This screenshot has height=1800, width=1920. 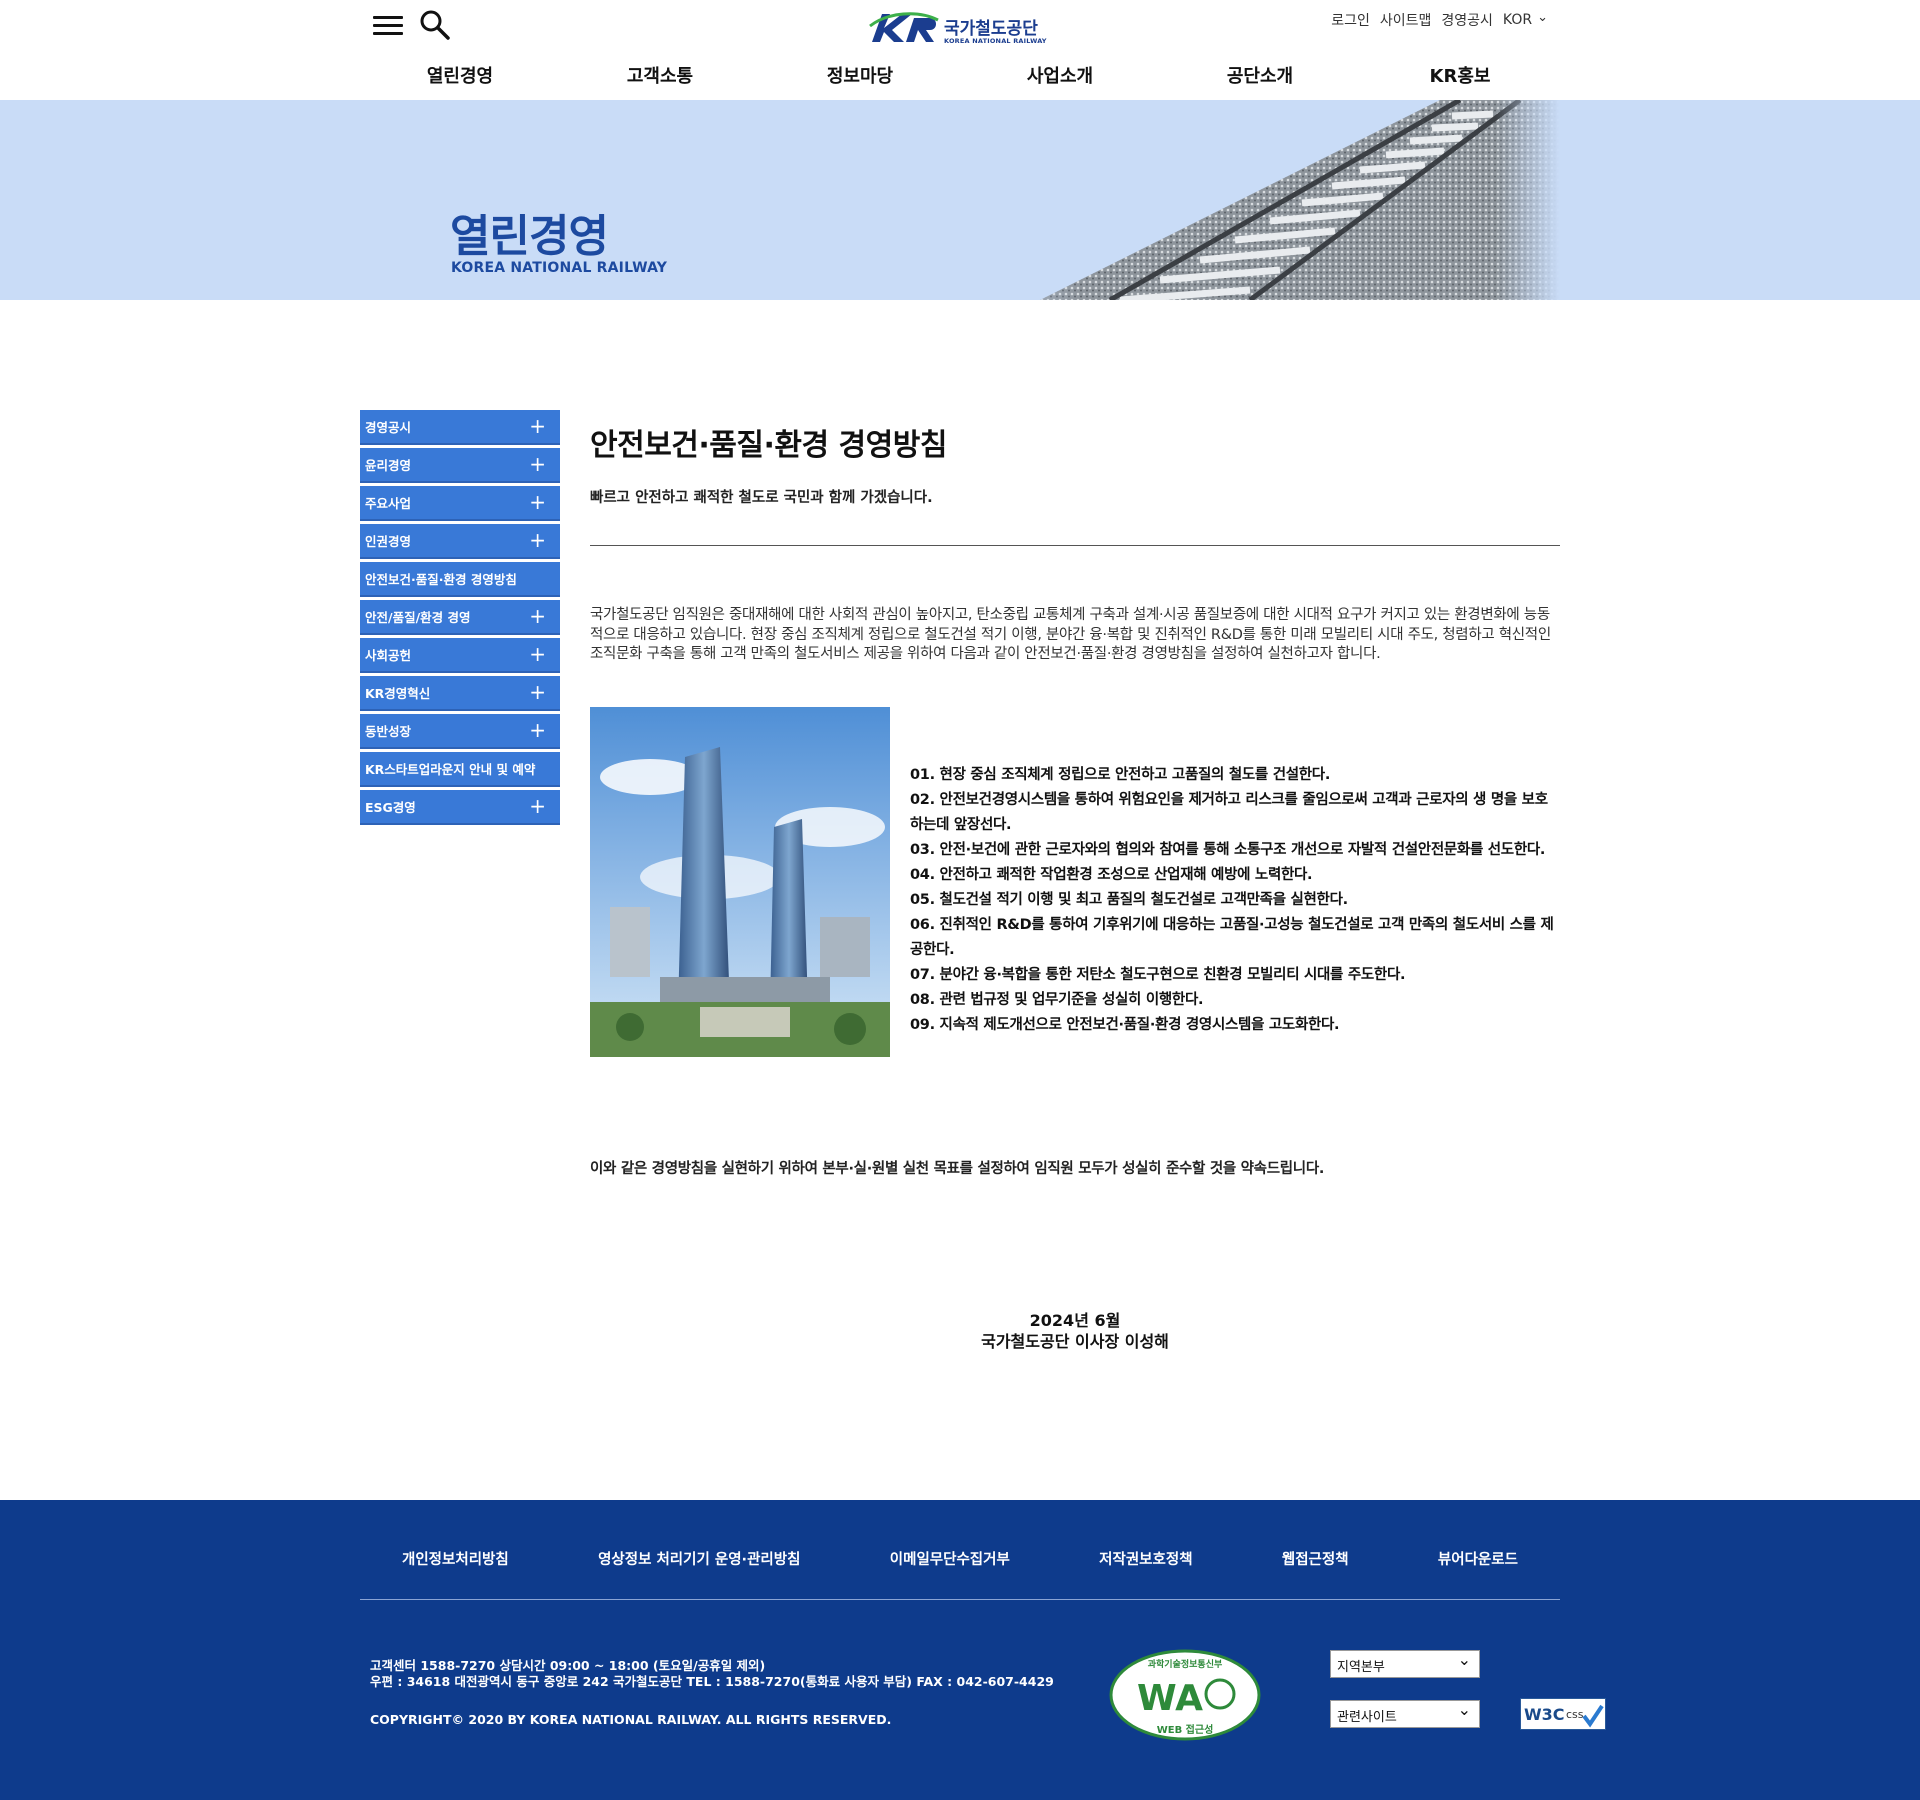 What do you see at coordinates (559, 268) in the screenshot?
I see `banner-subtitle: KOREA NATIONAL RAILWAY` at bounding box center [559, 268].